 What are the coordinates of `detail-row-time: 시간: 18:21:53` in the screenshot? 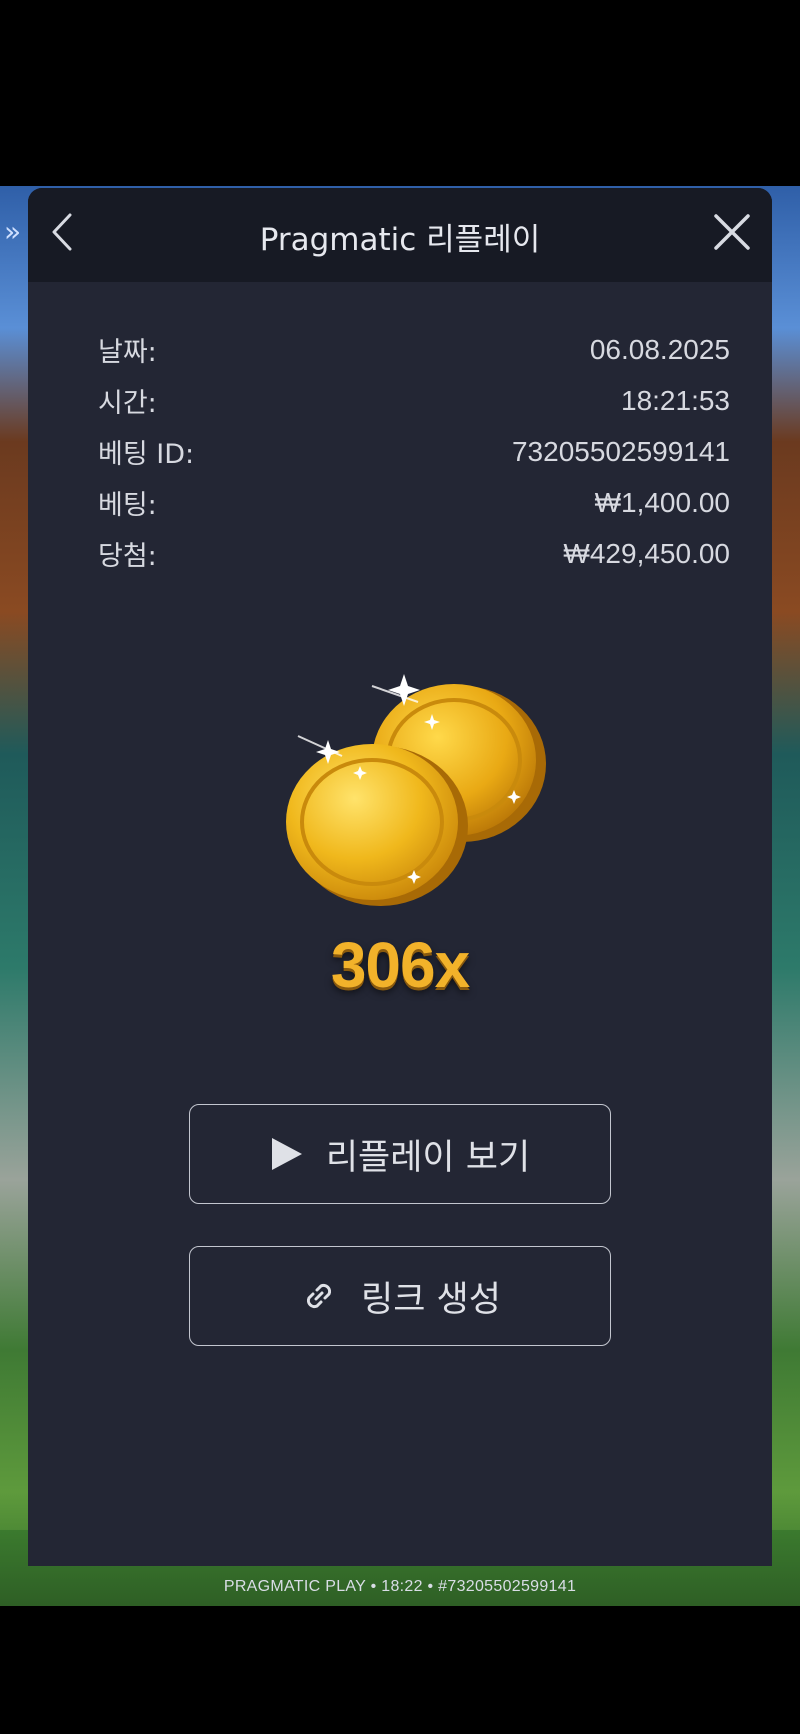 It's located at (414, 400).